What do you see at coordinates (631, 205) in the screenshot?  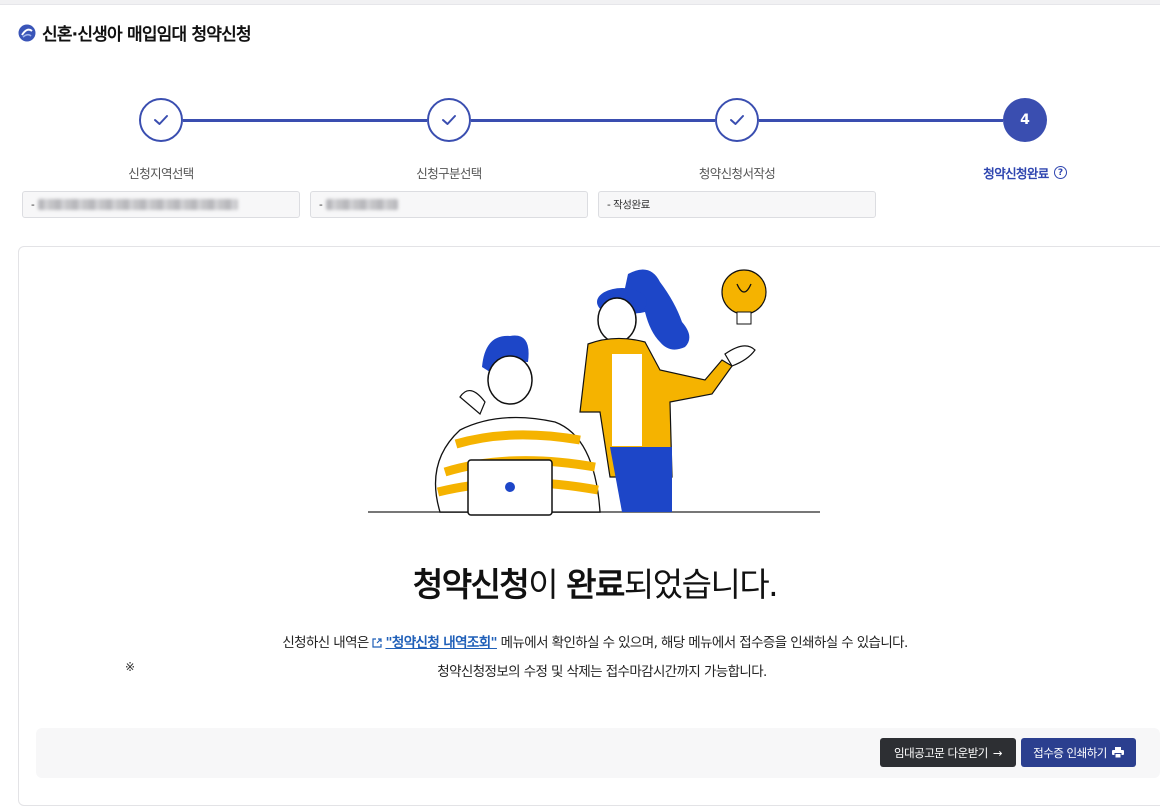 I see `summary-value: 작성완료` at bounding box center [631, 205].